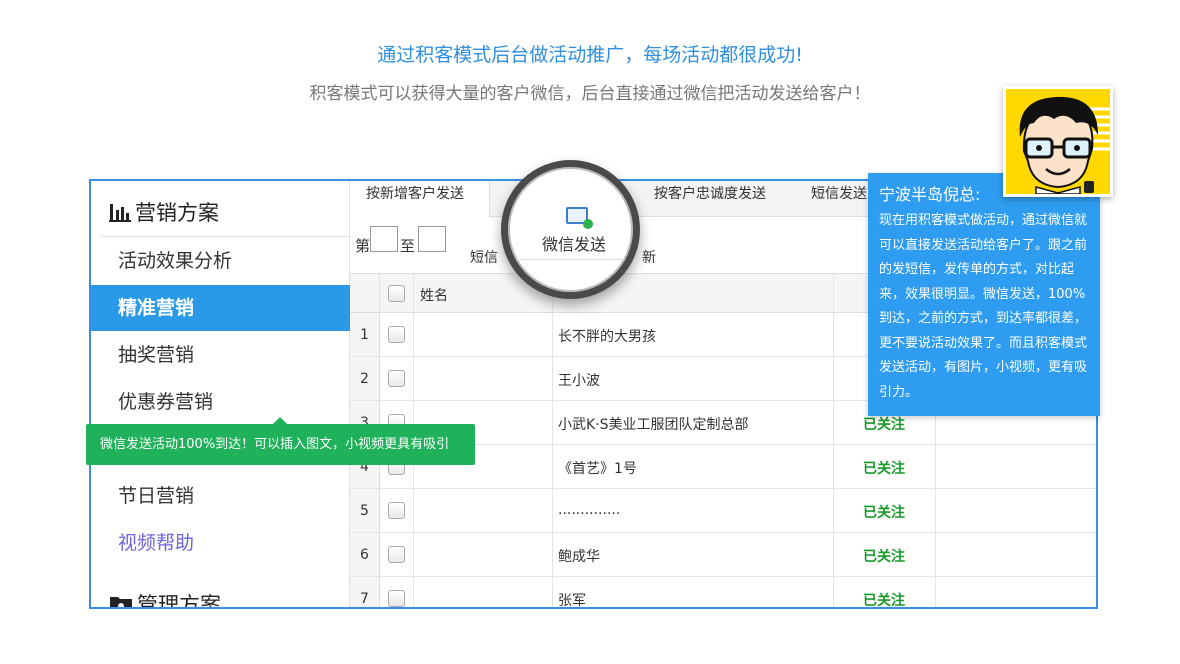 The width and height of the screenshot is (1180, 664). I want to click on range-to-input, so click(432, 239).